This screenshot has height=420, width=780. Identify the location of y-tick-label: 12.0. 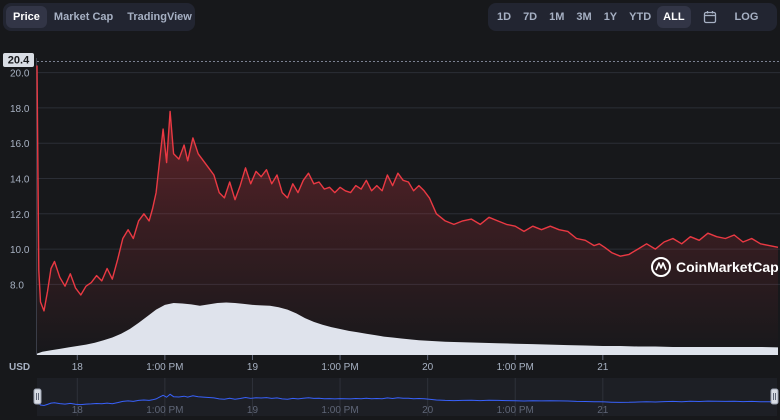
(20, 215).